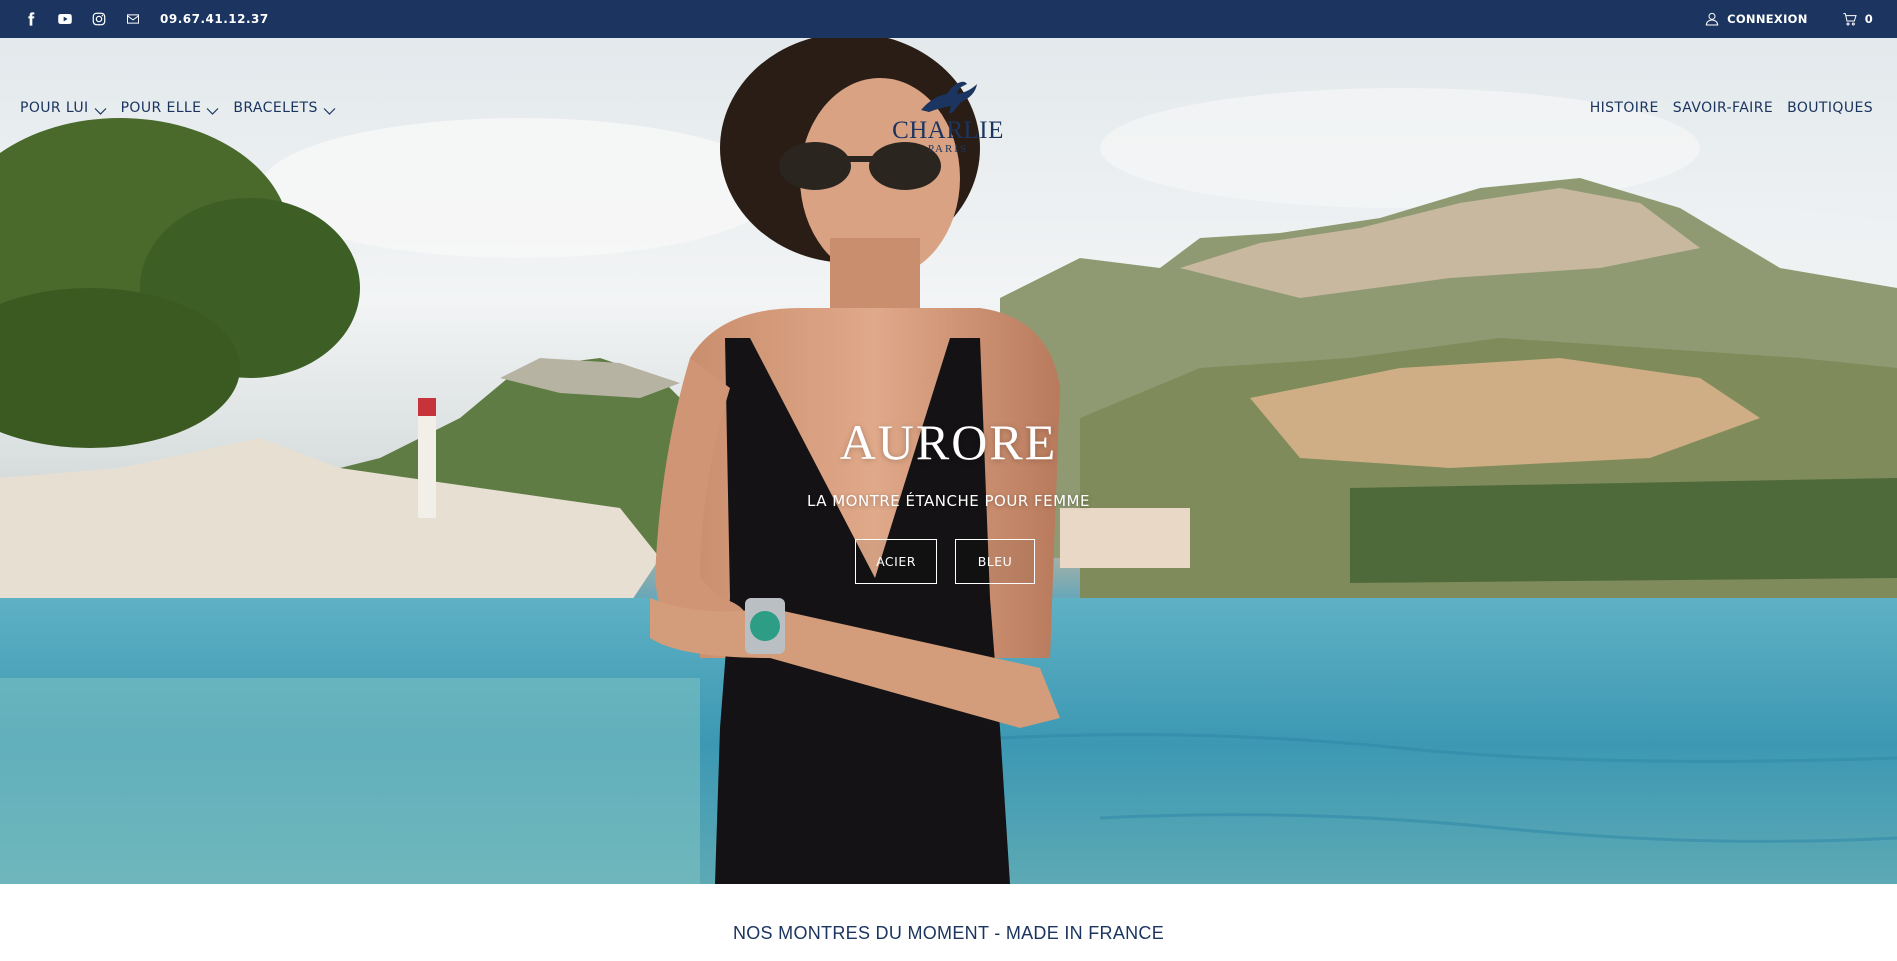  I want to click on acier-button: ACIER, so click(896, 561).